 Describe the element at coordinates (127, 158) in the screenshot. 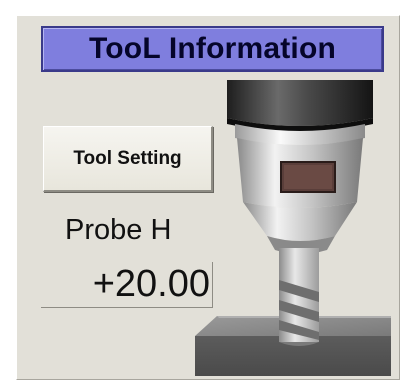

I see `tool-setting-button-label: Tool Setting` at that location.